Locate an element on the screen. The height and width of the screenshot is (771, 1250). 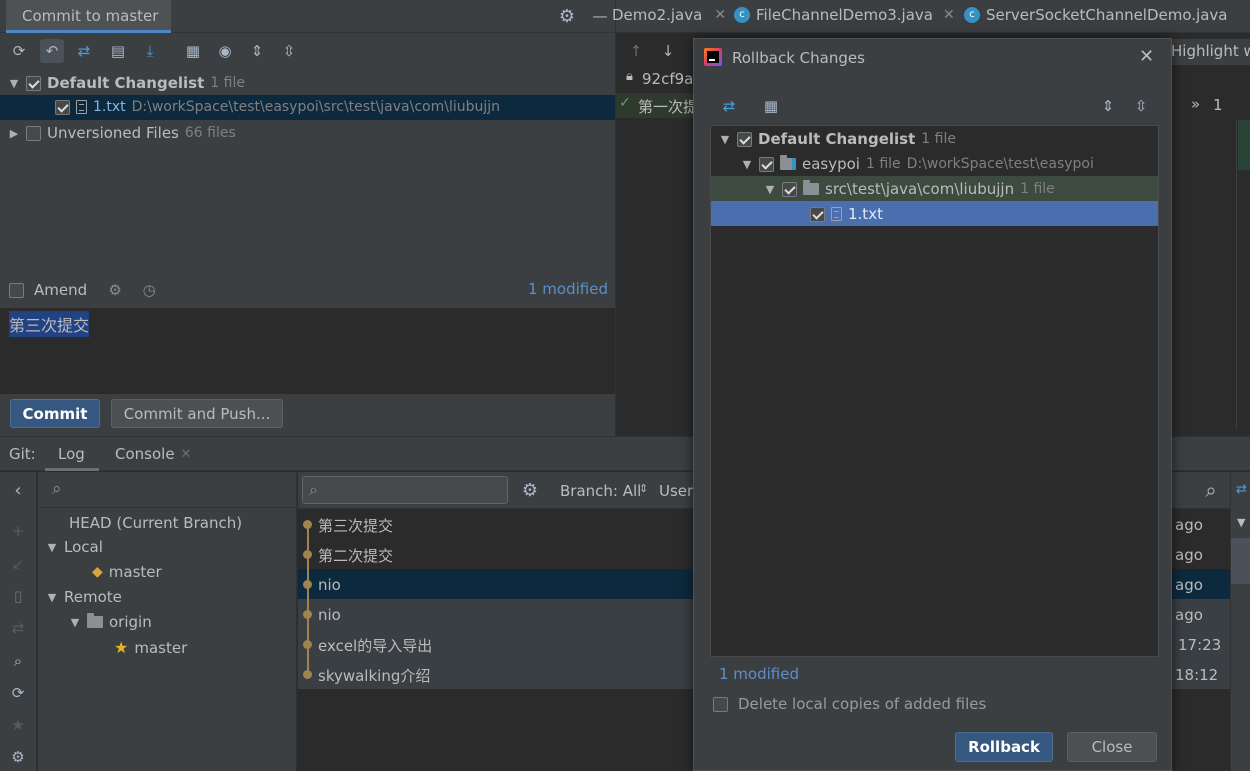
chevron-right-icon: ▶ is located at coordinates (14, 133).